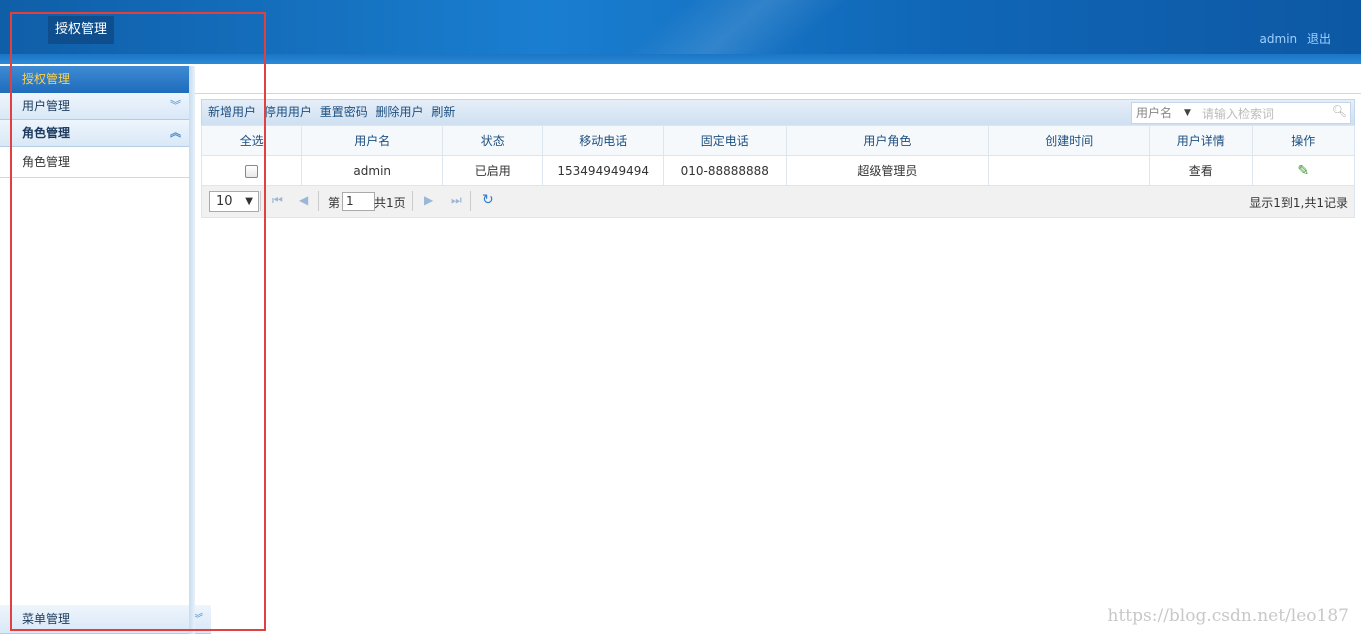  What do you see at coordinates (1303, 140) in the screenshot?
I see `column-header: 操作` at bounding box center [1303, 140].